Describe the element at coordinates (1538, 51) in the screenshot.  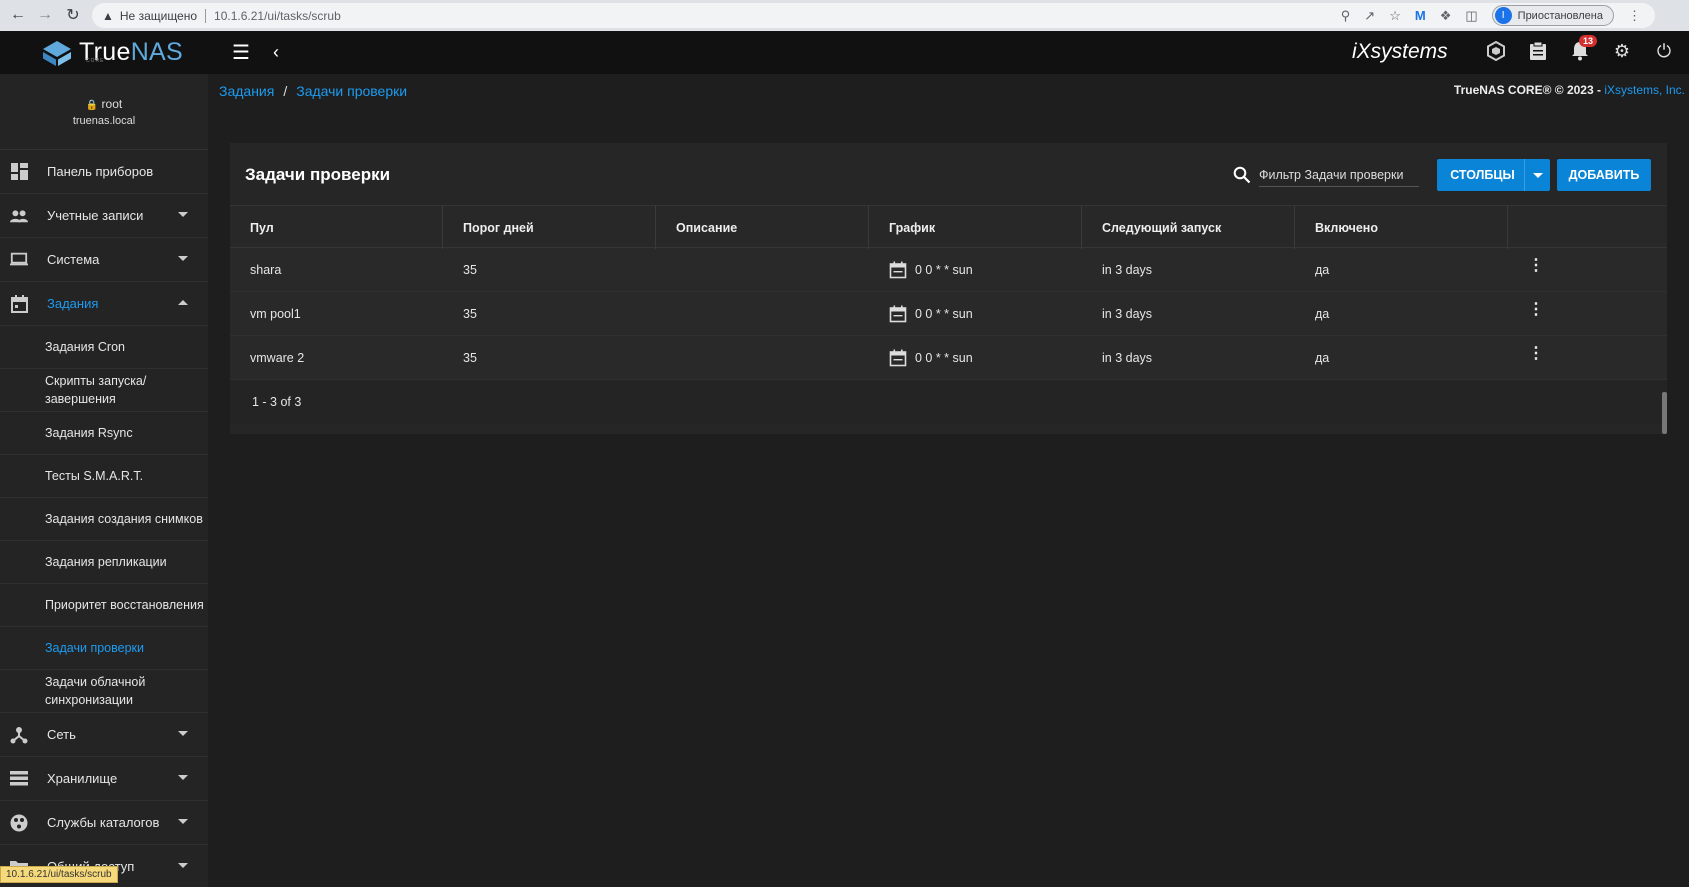
I see `task-manager-icon` at that location.